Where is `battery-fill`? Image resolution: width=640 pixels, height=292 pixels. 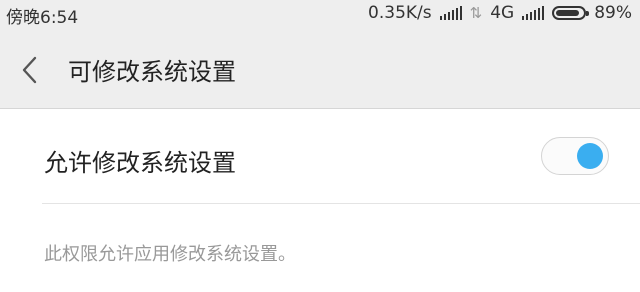
battery-fill is located at coordinates (568, 13).